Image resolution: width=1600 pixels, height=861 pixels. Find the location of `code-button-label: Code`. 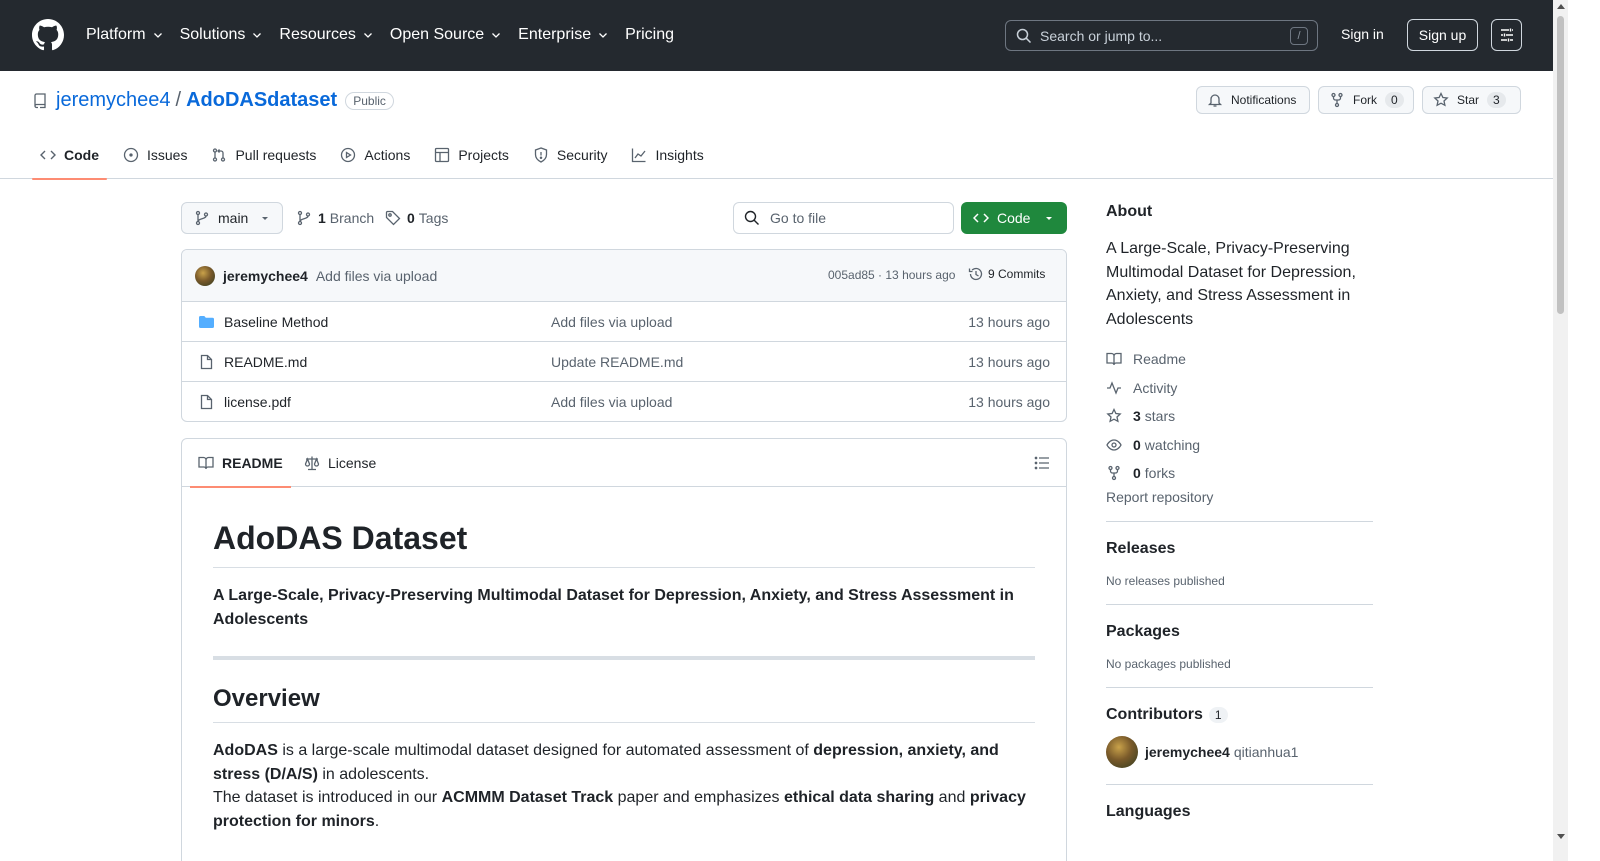

code-button-label: Code is located at coordinates (1014, 218).